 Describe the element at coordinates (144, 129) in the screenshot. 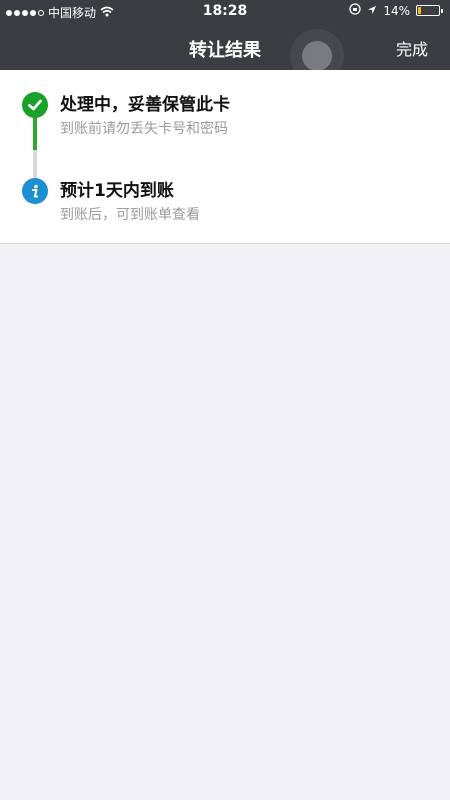

I see `step-1-subtitle: 到账前请勿丢失卡号和密码` at that location.